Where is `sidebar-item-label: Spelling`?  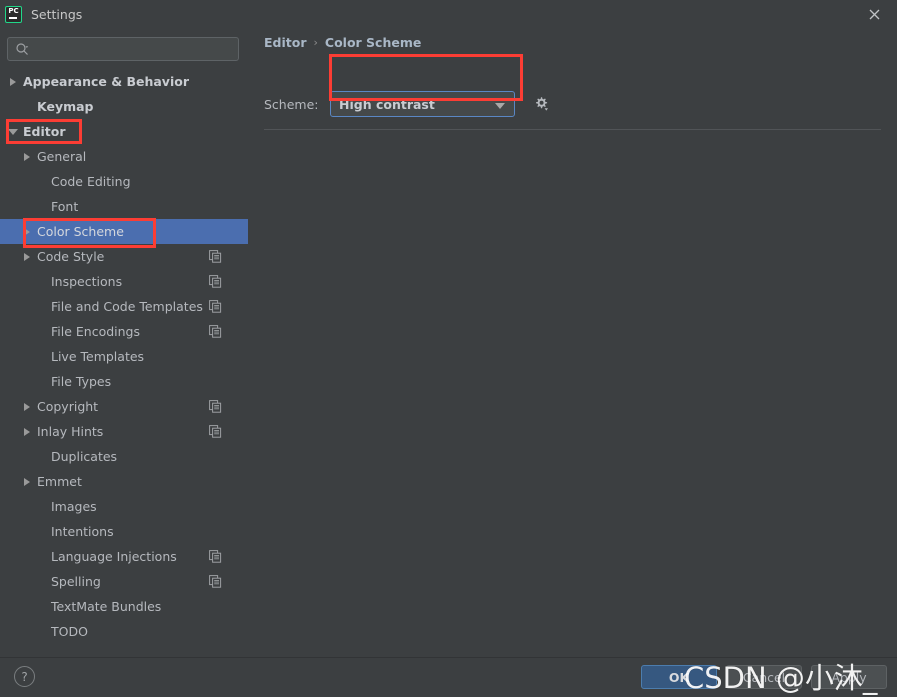 sidebar-item-label: Spelling is located at coordinates (76, 581).